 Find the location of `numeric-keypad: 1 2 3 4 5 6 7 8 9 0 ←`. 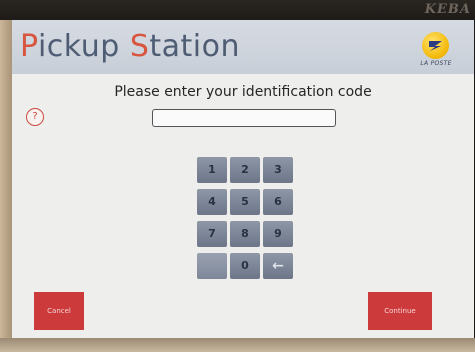

numeric-keypad: 1 2 3 4 5 6 7 8 9 0 ← is located at coordinates (247, 218).